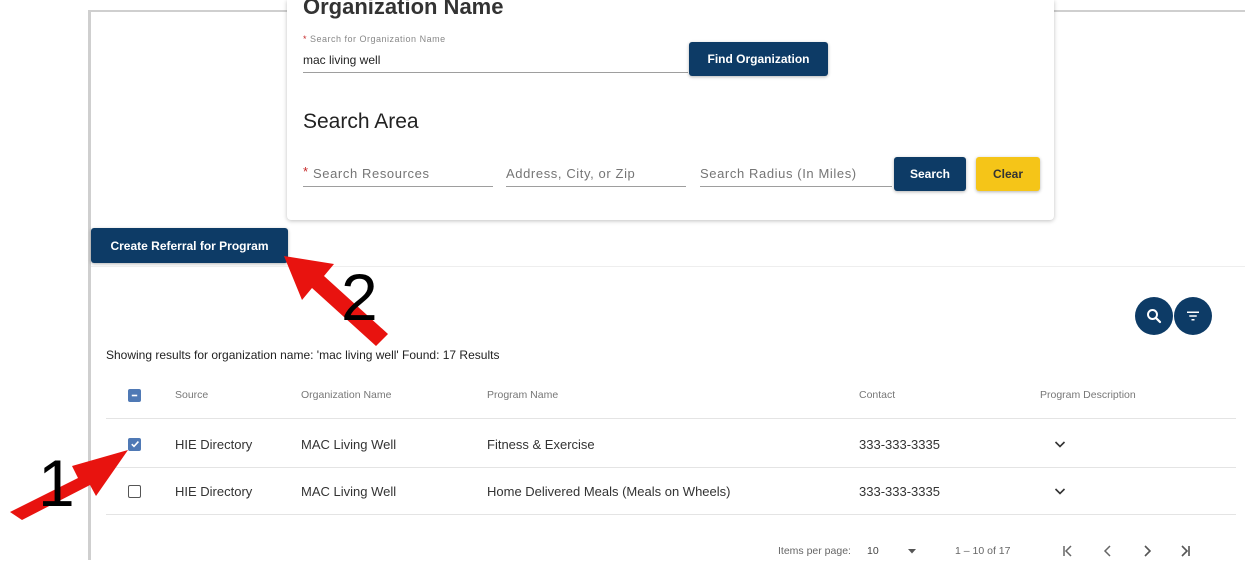  I want to click on items-per-page-label: Items per page:, so click(814, 551).